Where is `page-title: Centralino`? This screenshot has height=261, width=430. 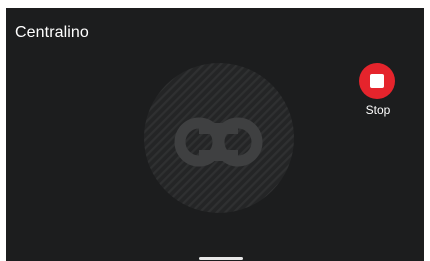 page-title: Centralino is located at coordinates (52, 32).